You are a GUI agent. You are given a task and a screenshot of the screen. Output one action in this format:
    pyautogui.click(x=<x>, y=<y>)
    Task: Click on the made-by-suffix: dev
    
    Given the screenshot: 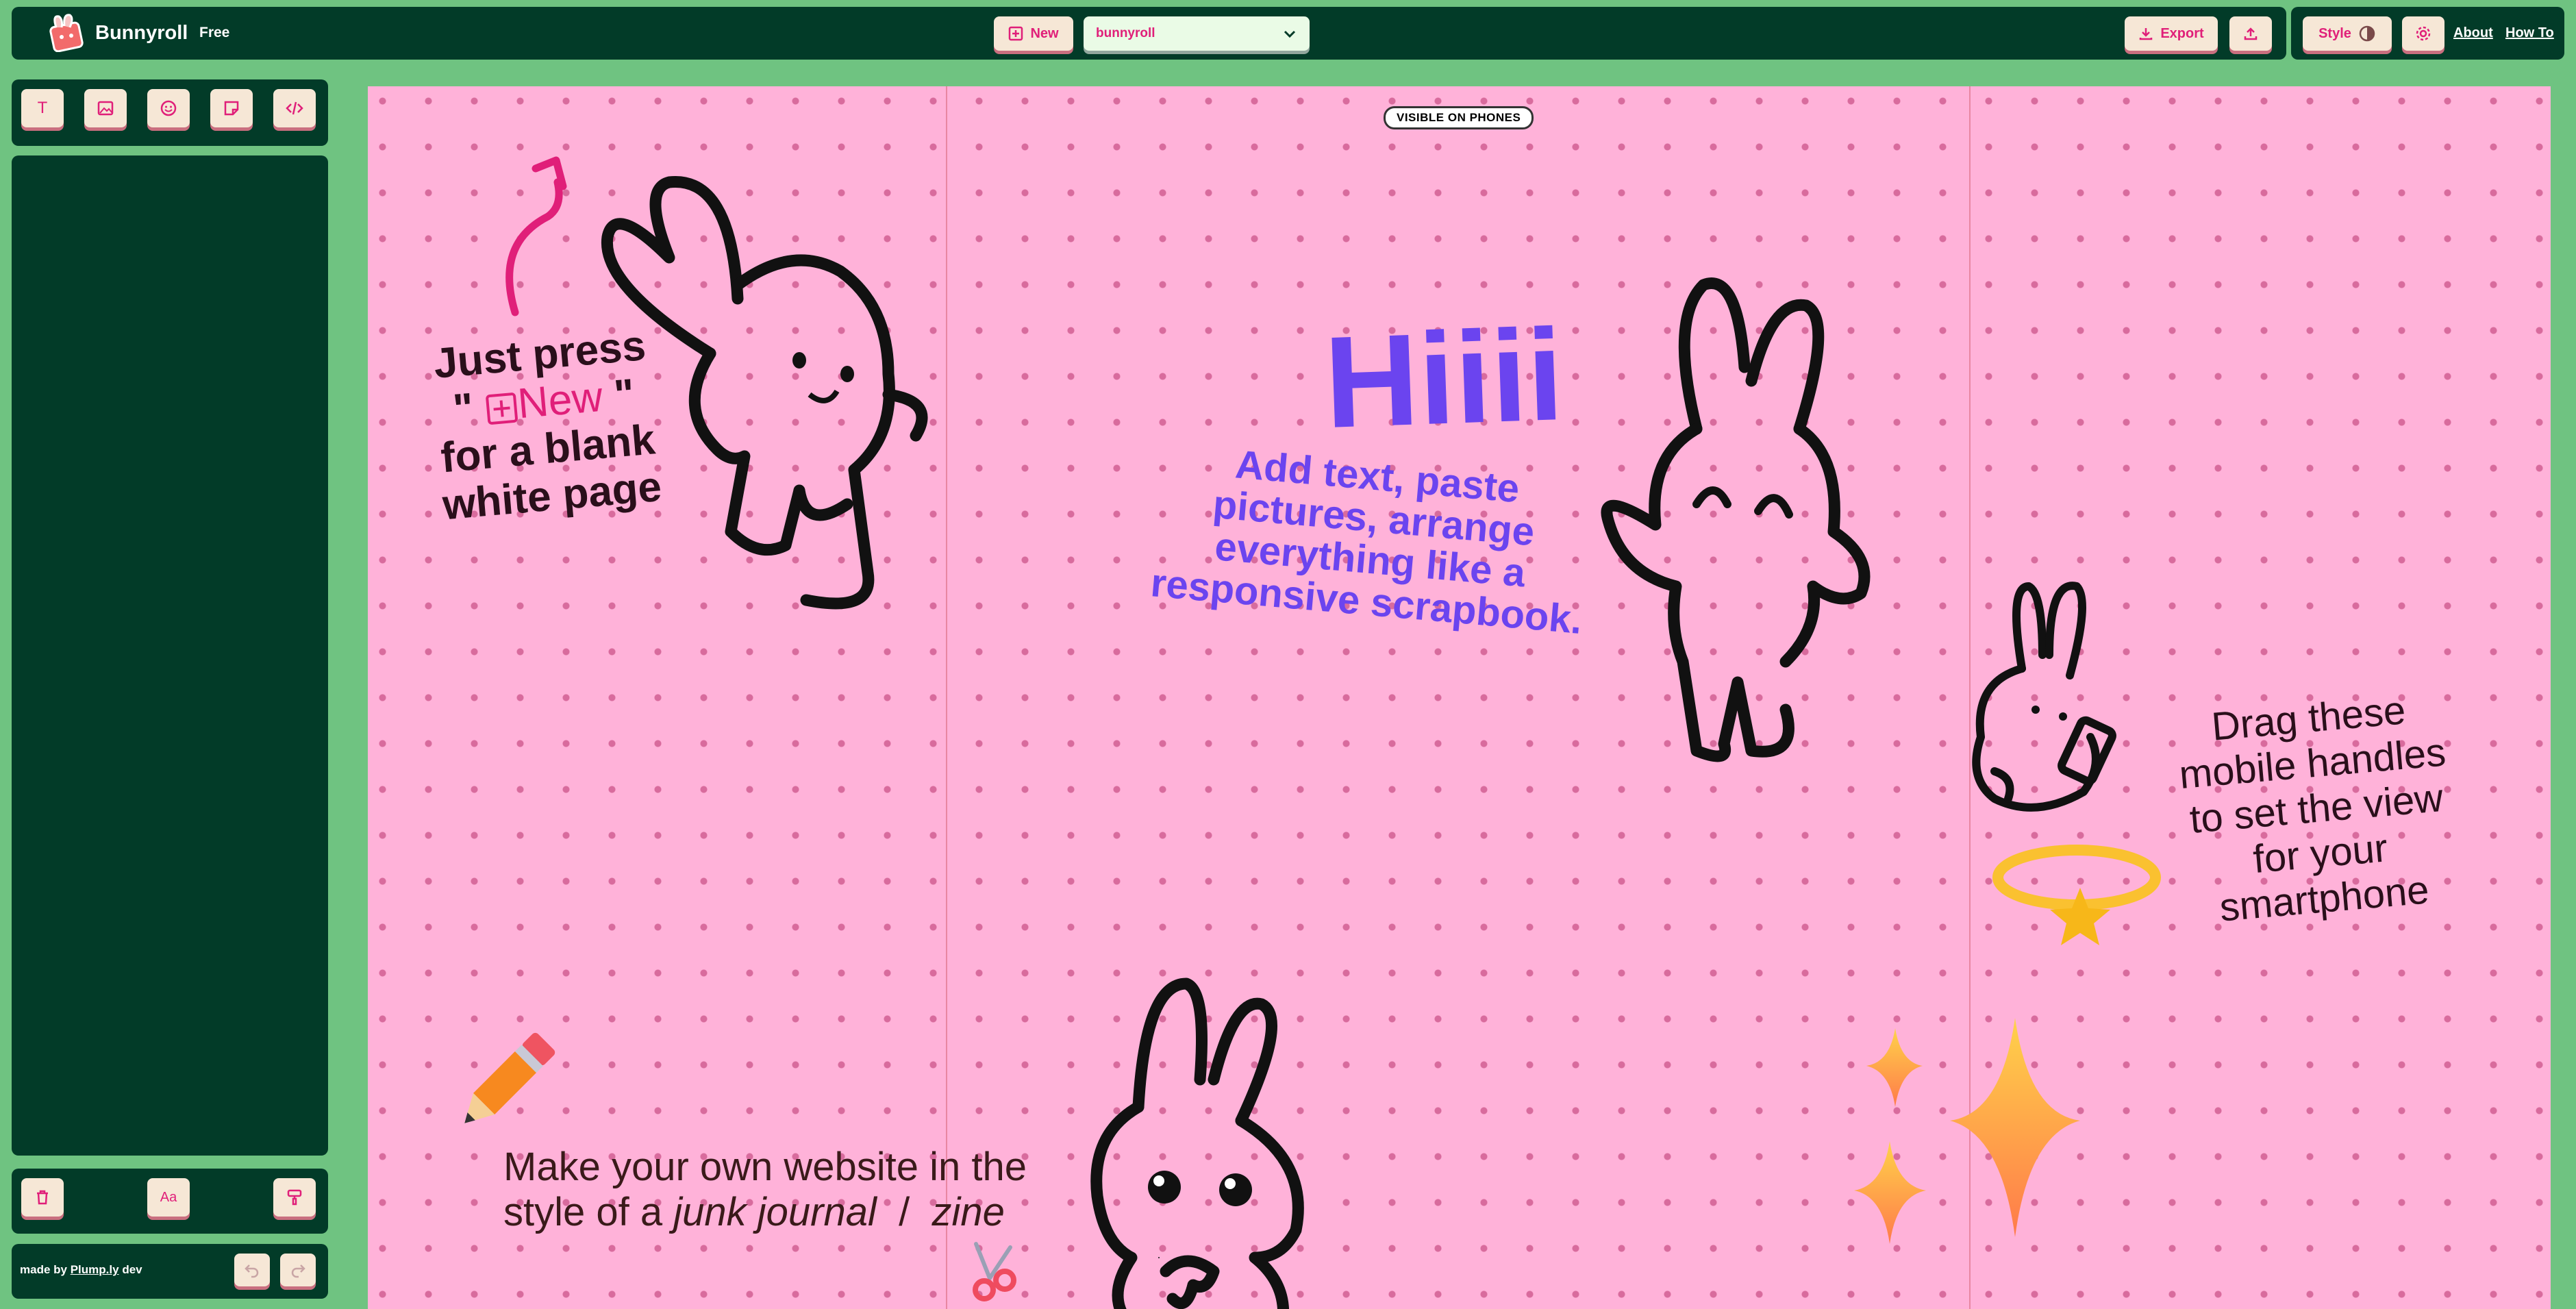 What is the action you would take?
    pyautogui.click(x=132, y=1270)
    